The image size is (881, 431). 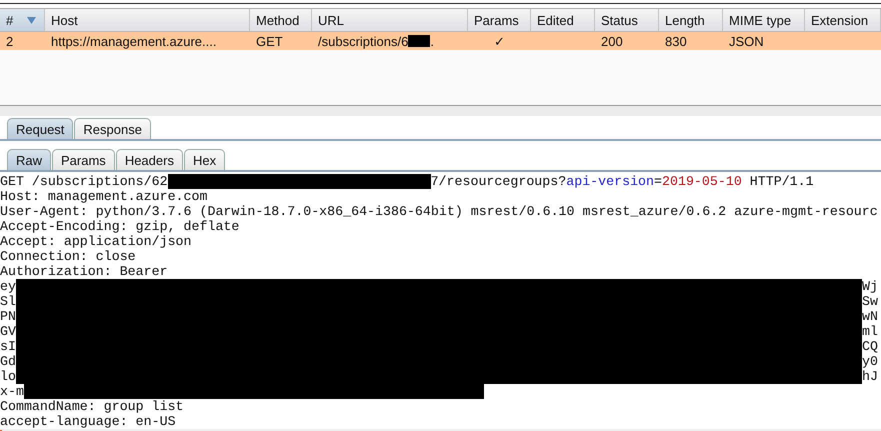 I want to click on request-line-text: HTTP/1.1, so click(x=781, y=181).